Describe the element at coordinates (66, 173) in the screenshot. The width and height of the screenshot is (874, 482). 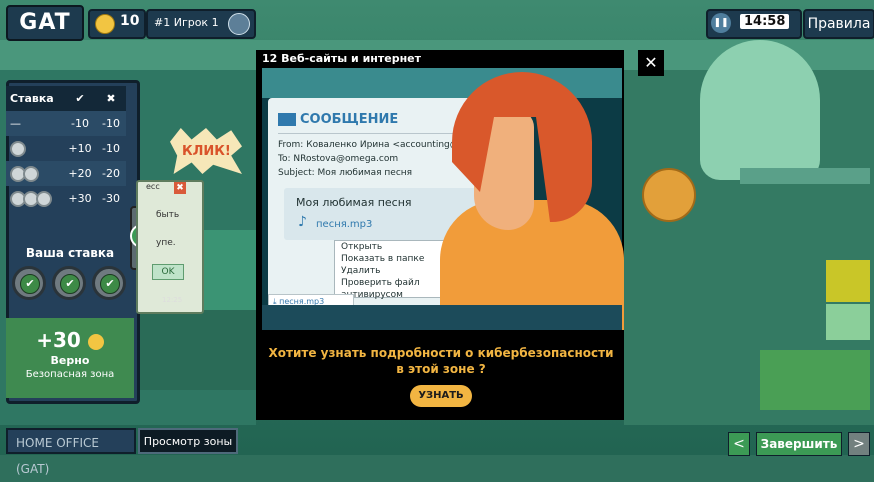
I see `bet-row-2: +20 -20` at that location.